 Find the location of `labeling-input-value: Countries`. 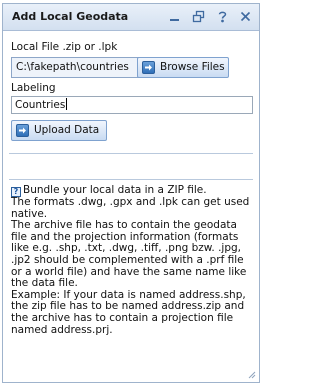

labeling-input-value: Countries is located at coordinates (40, 105).